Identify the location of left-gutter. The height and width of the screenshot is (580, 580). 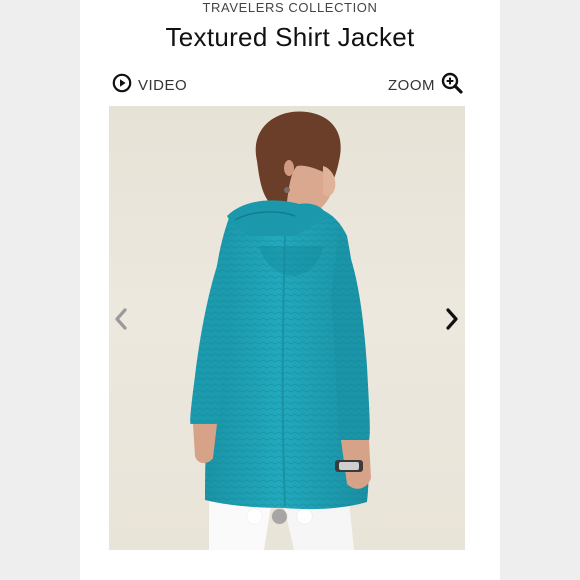
(40, 290).